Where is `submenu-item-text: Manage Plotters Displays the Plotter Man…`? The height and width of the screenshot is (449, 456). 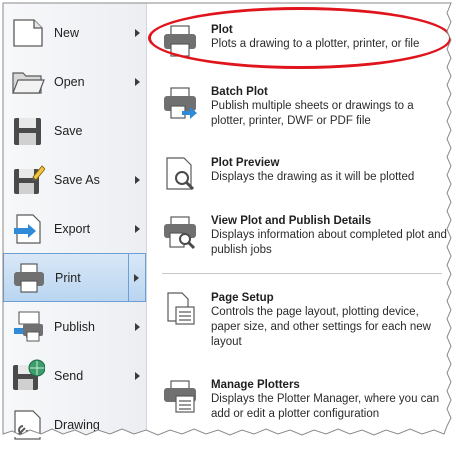
submenu-item-text: Manage Plotters Displays the Plotter Man… is located at coordinates (329, 400).